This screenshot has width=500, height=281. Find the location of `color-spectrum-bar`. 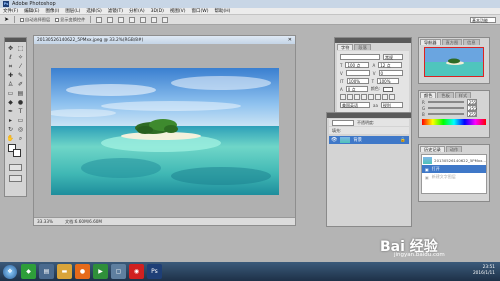

color-spectrum-bar is located at coordinates (454, 122).